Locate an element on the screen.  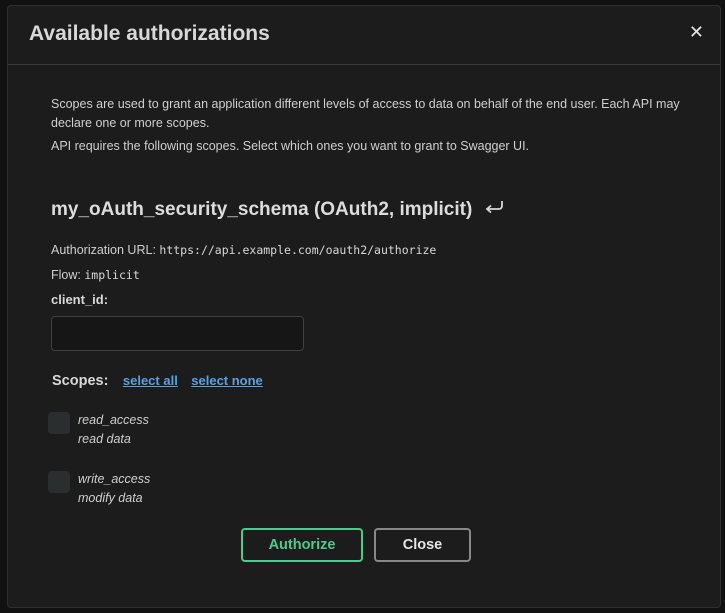
read-access-description: read data is located at coordinates (104, 439).